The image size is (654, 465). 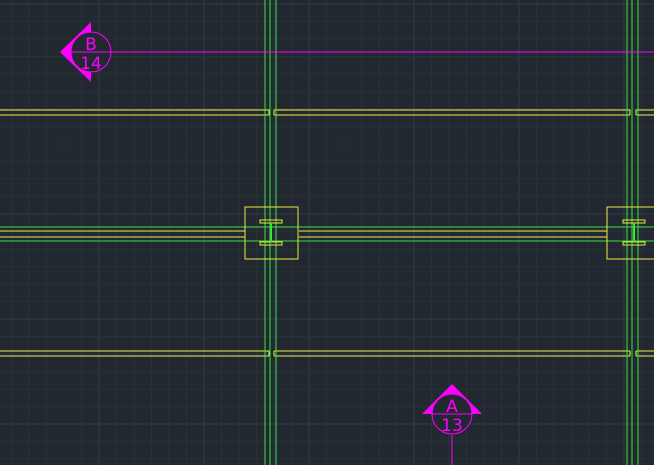 I want to click on section-letter-a: A, so click(x=452, y=407).